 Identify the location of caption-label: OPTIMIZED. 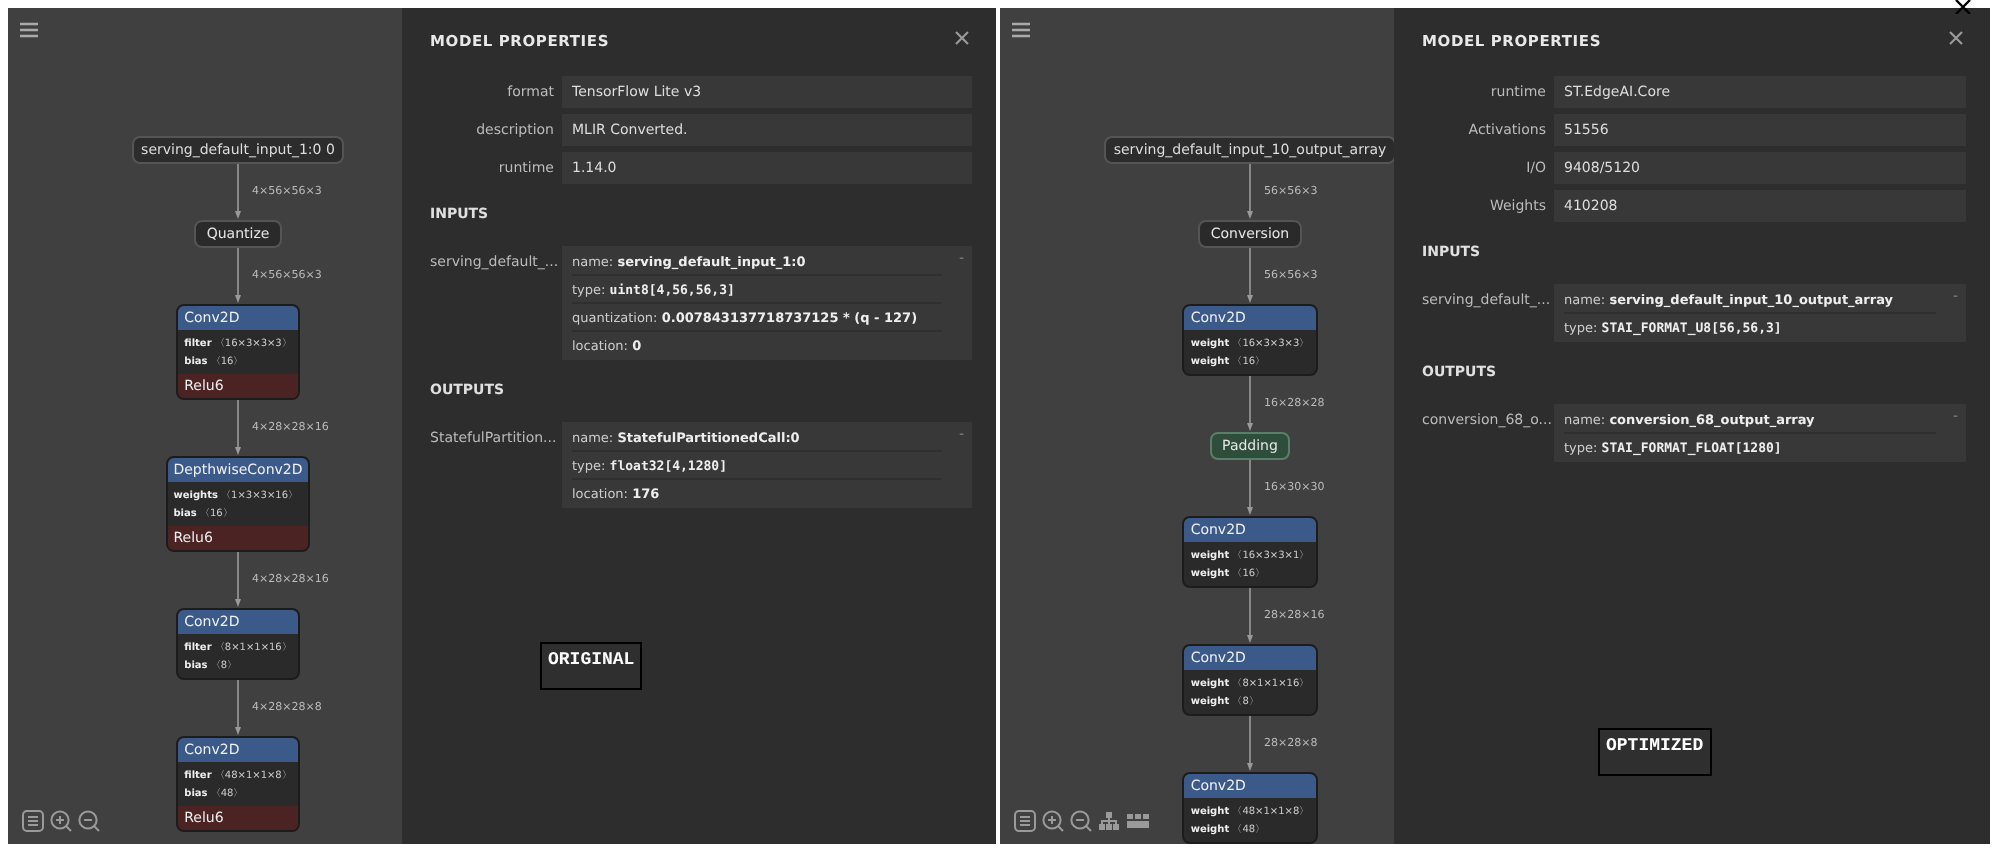
(1655, 752).